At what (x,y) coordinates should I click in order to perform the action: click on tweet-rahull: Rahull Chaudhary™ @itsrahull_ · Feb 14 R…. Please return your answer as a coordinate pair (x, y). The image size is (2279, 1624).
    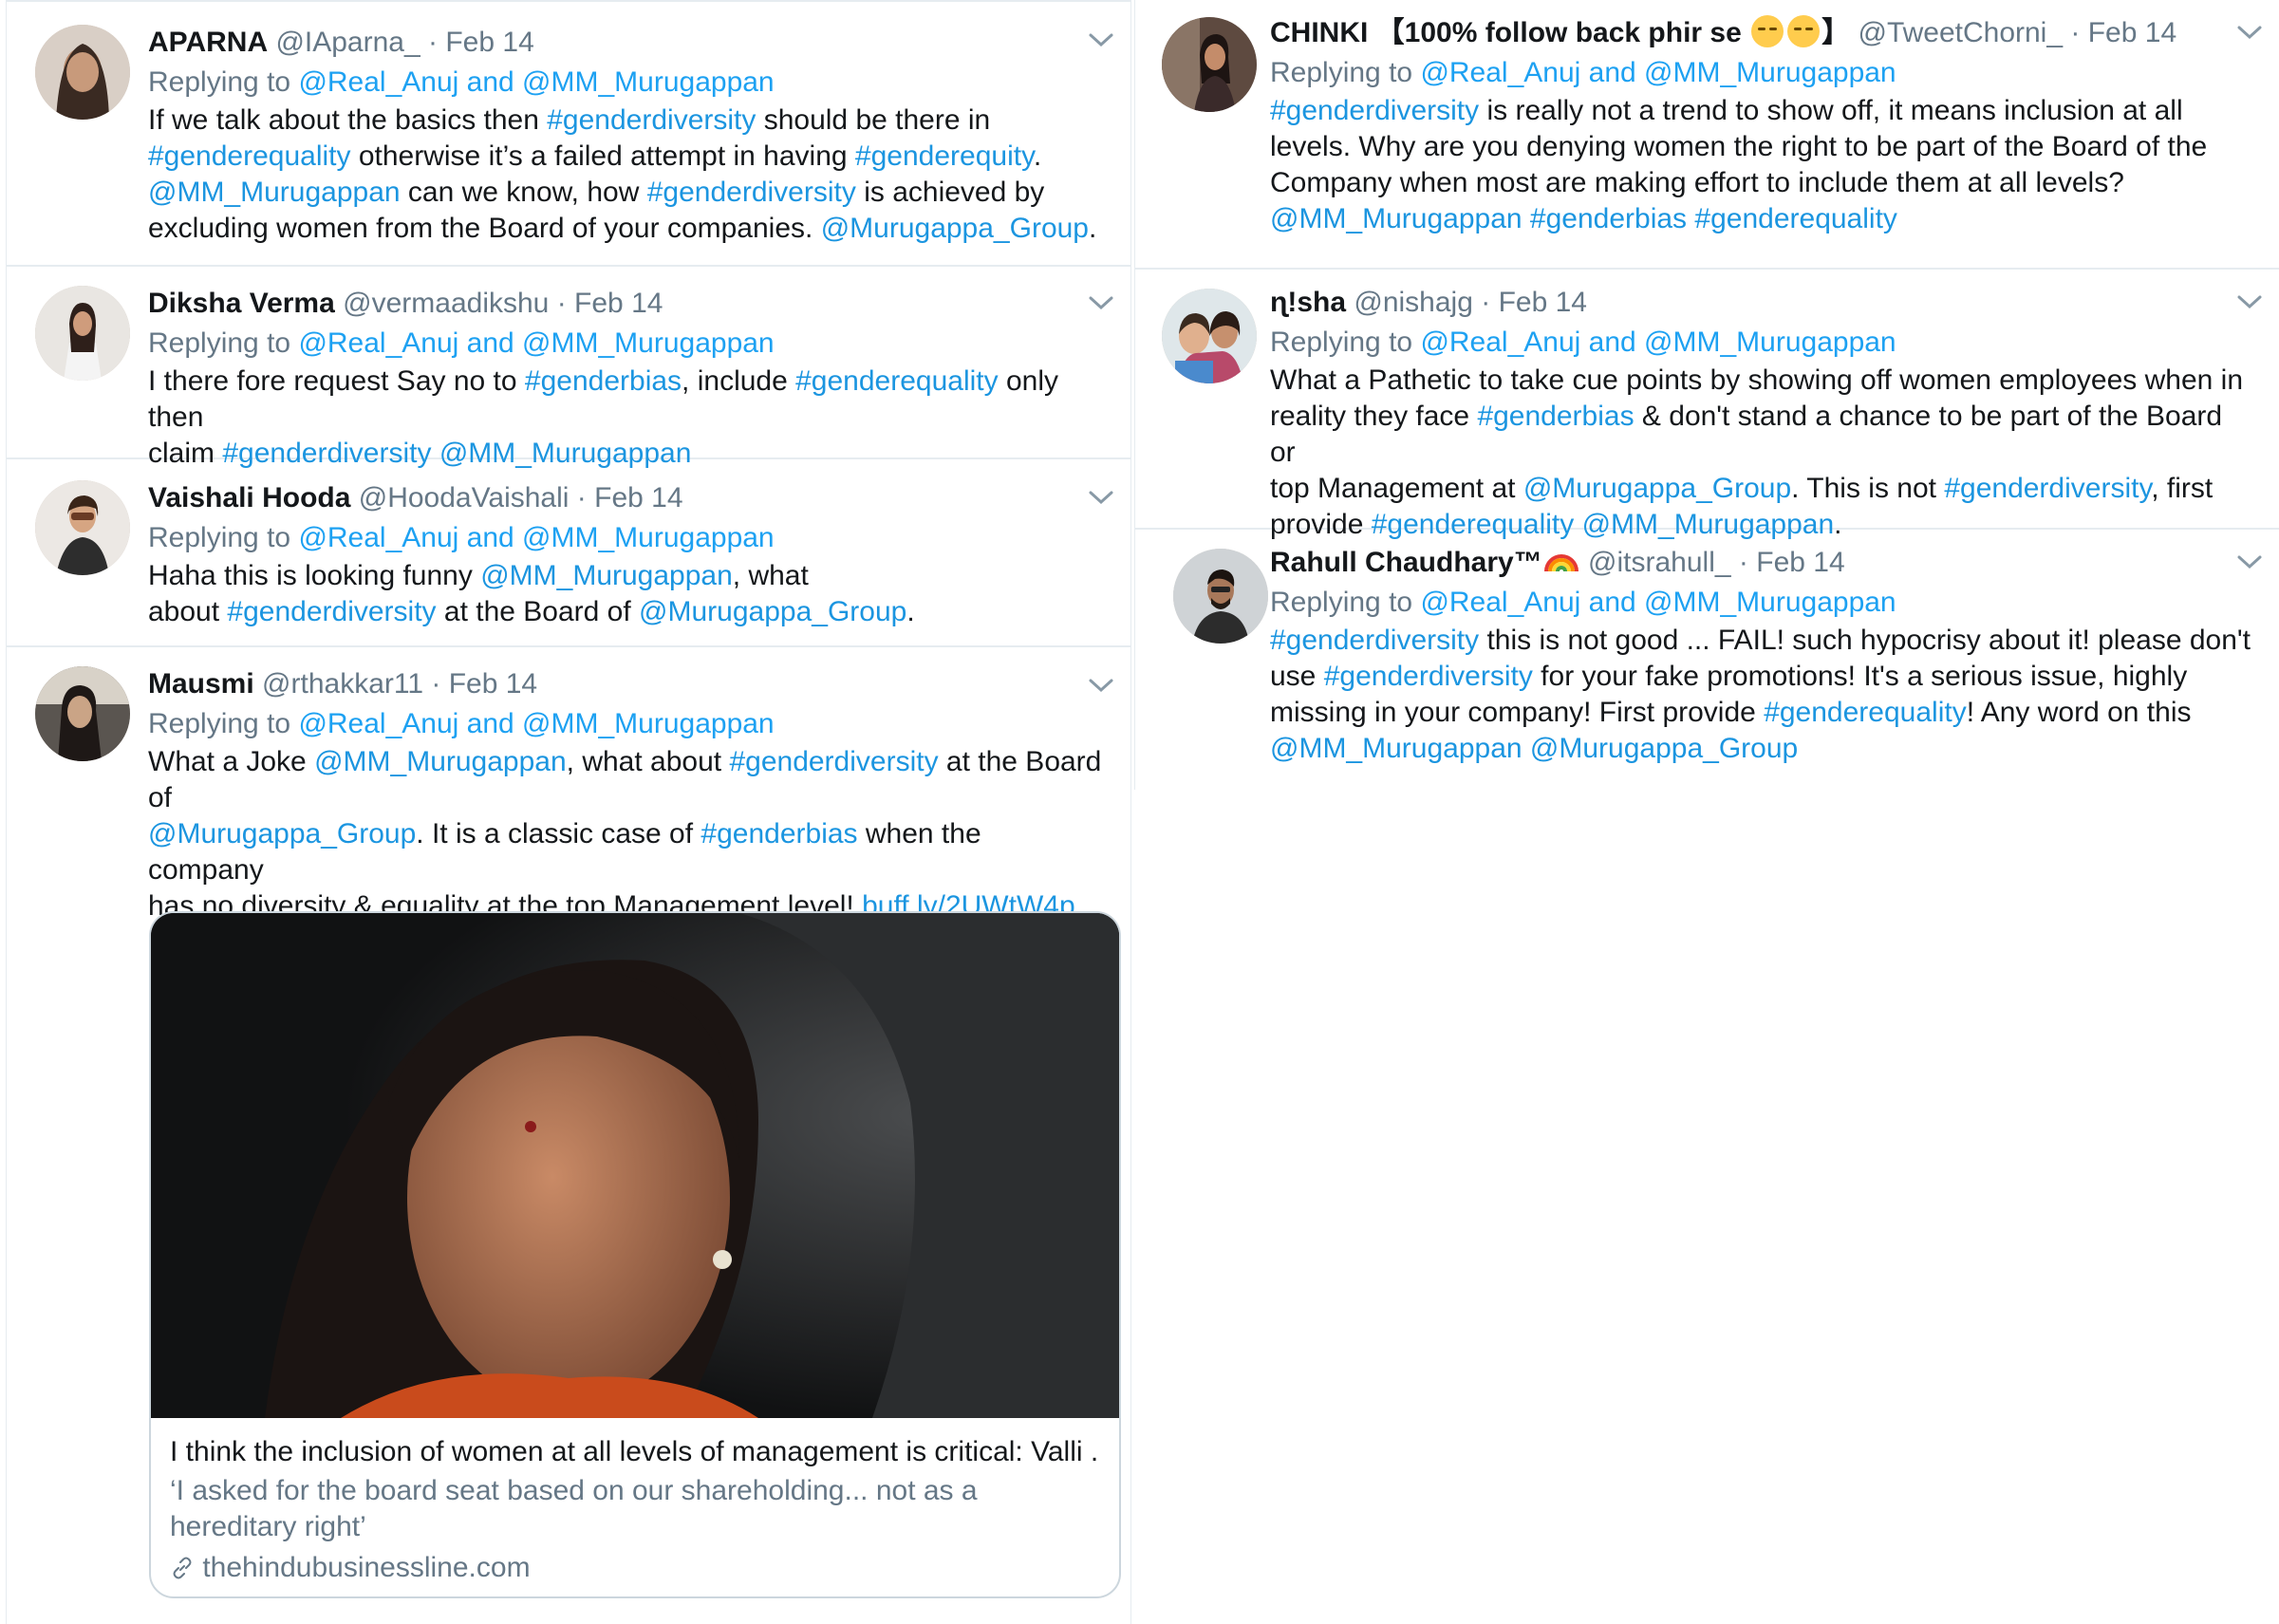
    Looking at the image, I should click on (1707, 660).